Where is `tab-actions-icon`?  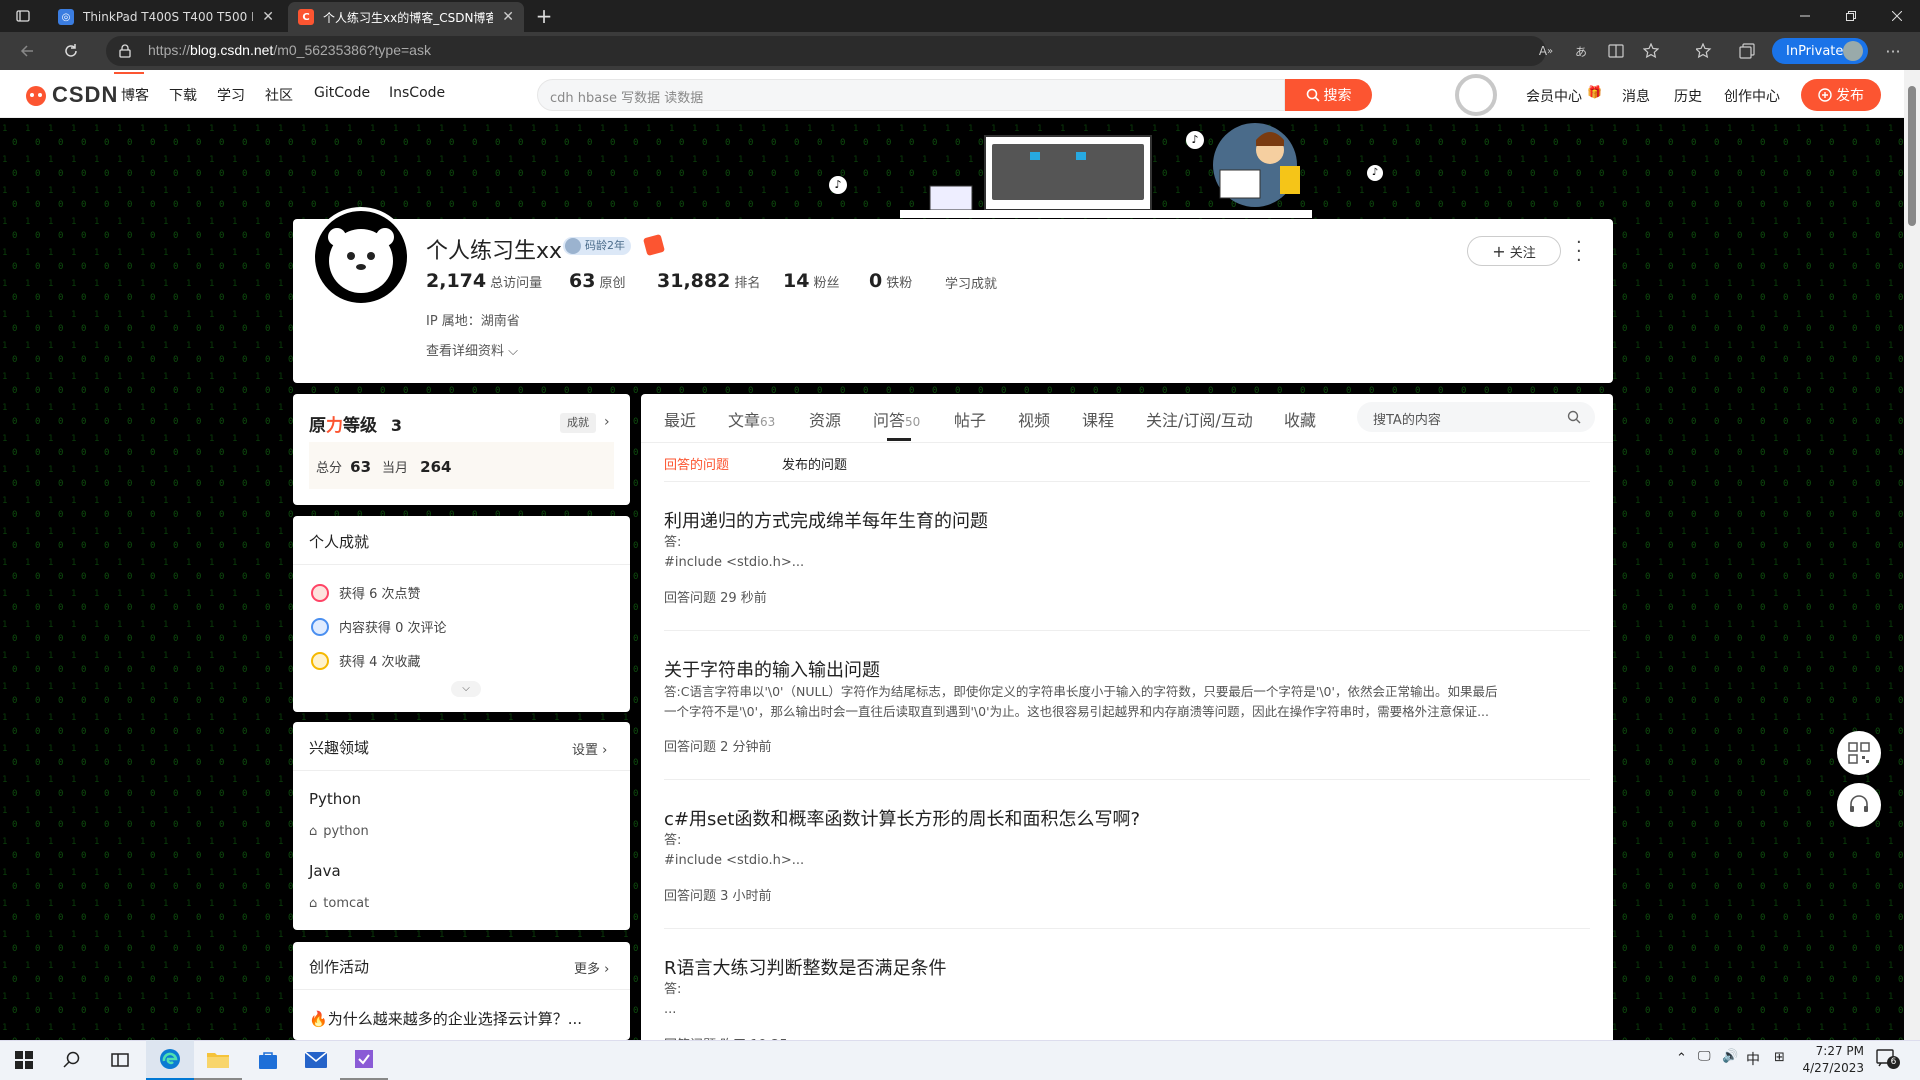 tab-actions-icon is located at coordinates (23, 16).